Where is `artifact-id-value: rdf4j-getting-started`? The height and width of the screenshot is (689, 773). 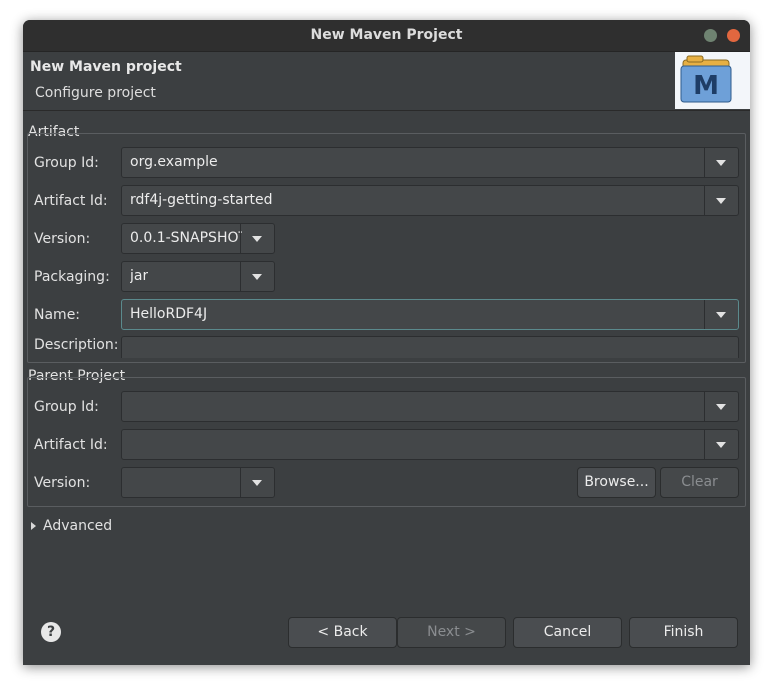
artifact-id-value: rdf4j-getting-started is located at coordinates (201, 200).